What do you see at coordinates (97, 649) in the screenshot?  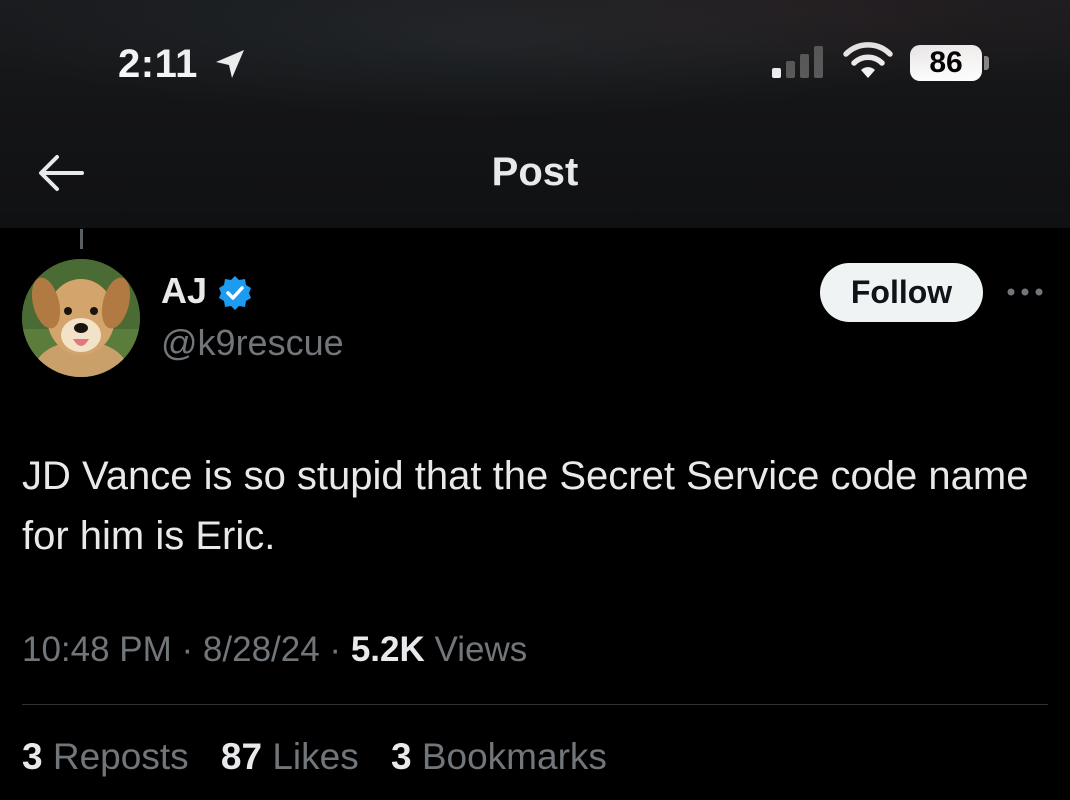 I see `post-time: 10:48 PM` at bounding box center [97, 649].